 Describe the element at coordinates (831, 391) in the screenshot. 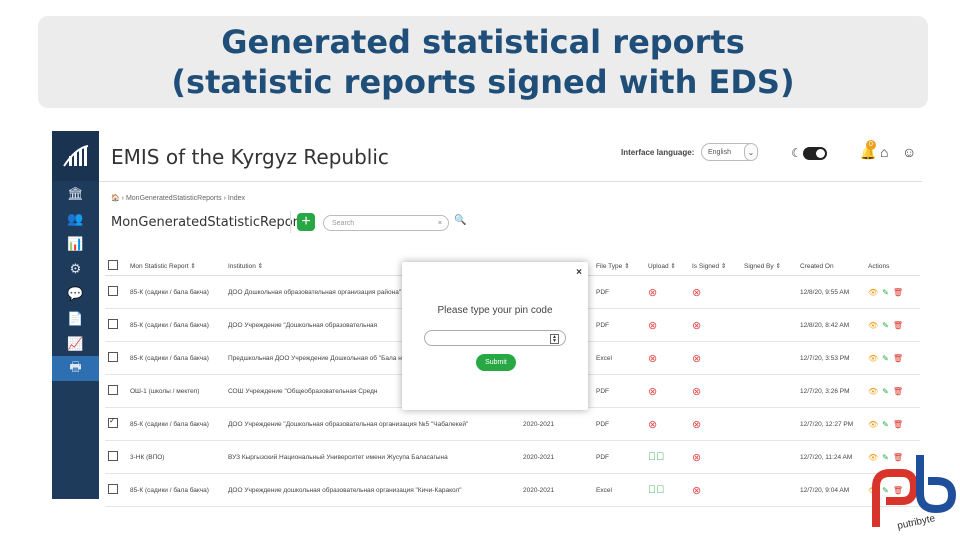

I see `created-on-cell: 12/7/20, 3:26 PM` at that location.